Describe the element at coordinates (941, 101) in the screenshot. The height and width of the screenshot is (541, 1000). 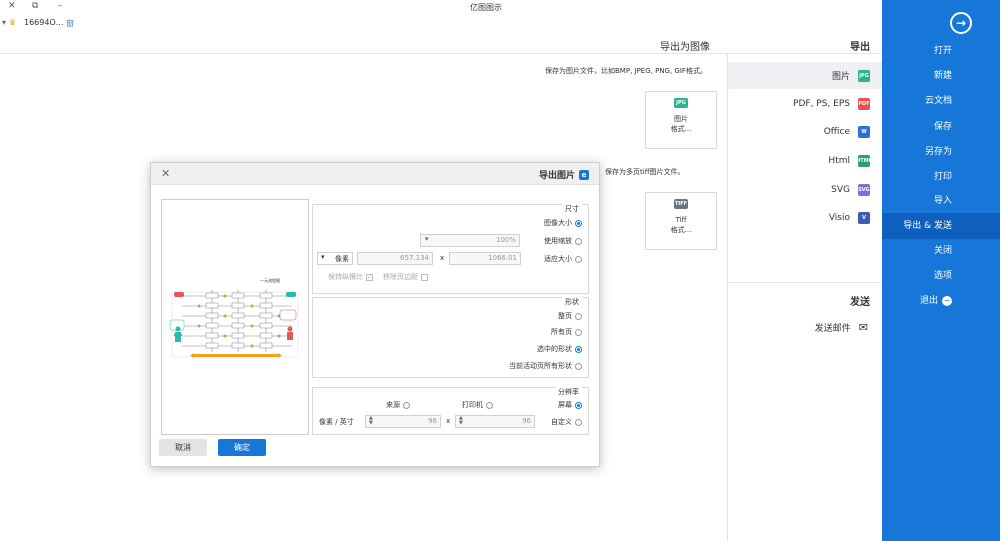
I see `sidebar-item-cloud: 云文档` at that location.